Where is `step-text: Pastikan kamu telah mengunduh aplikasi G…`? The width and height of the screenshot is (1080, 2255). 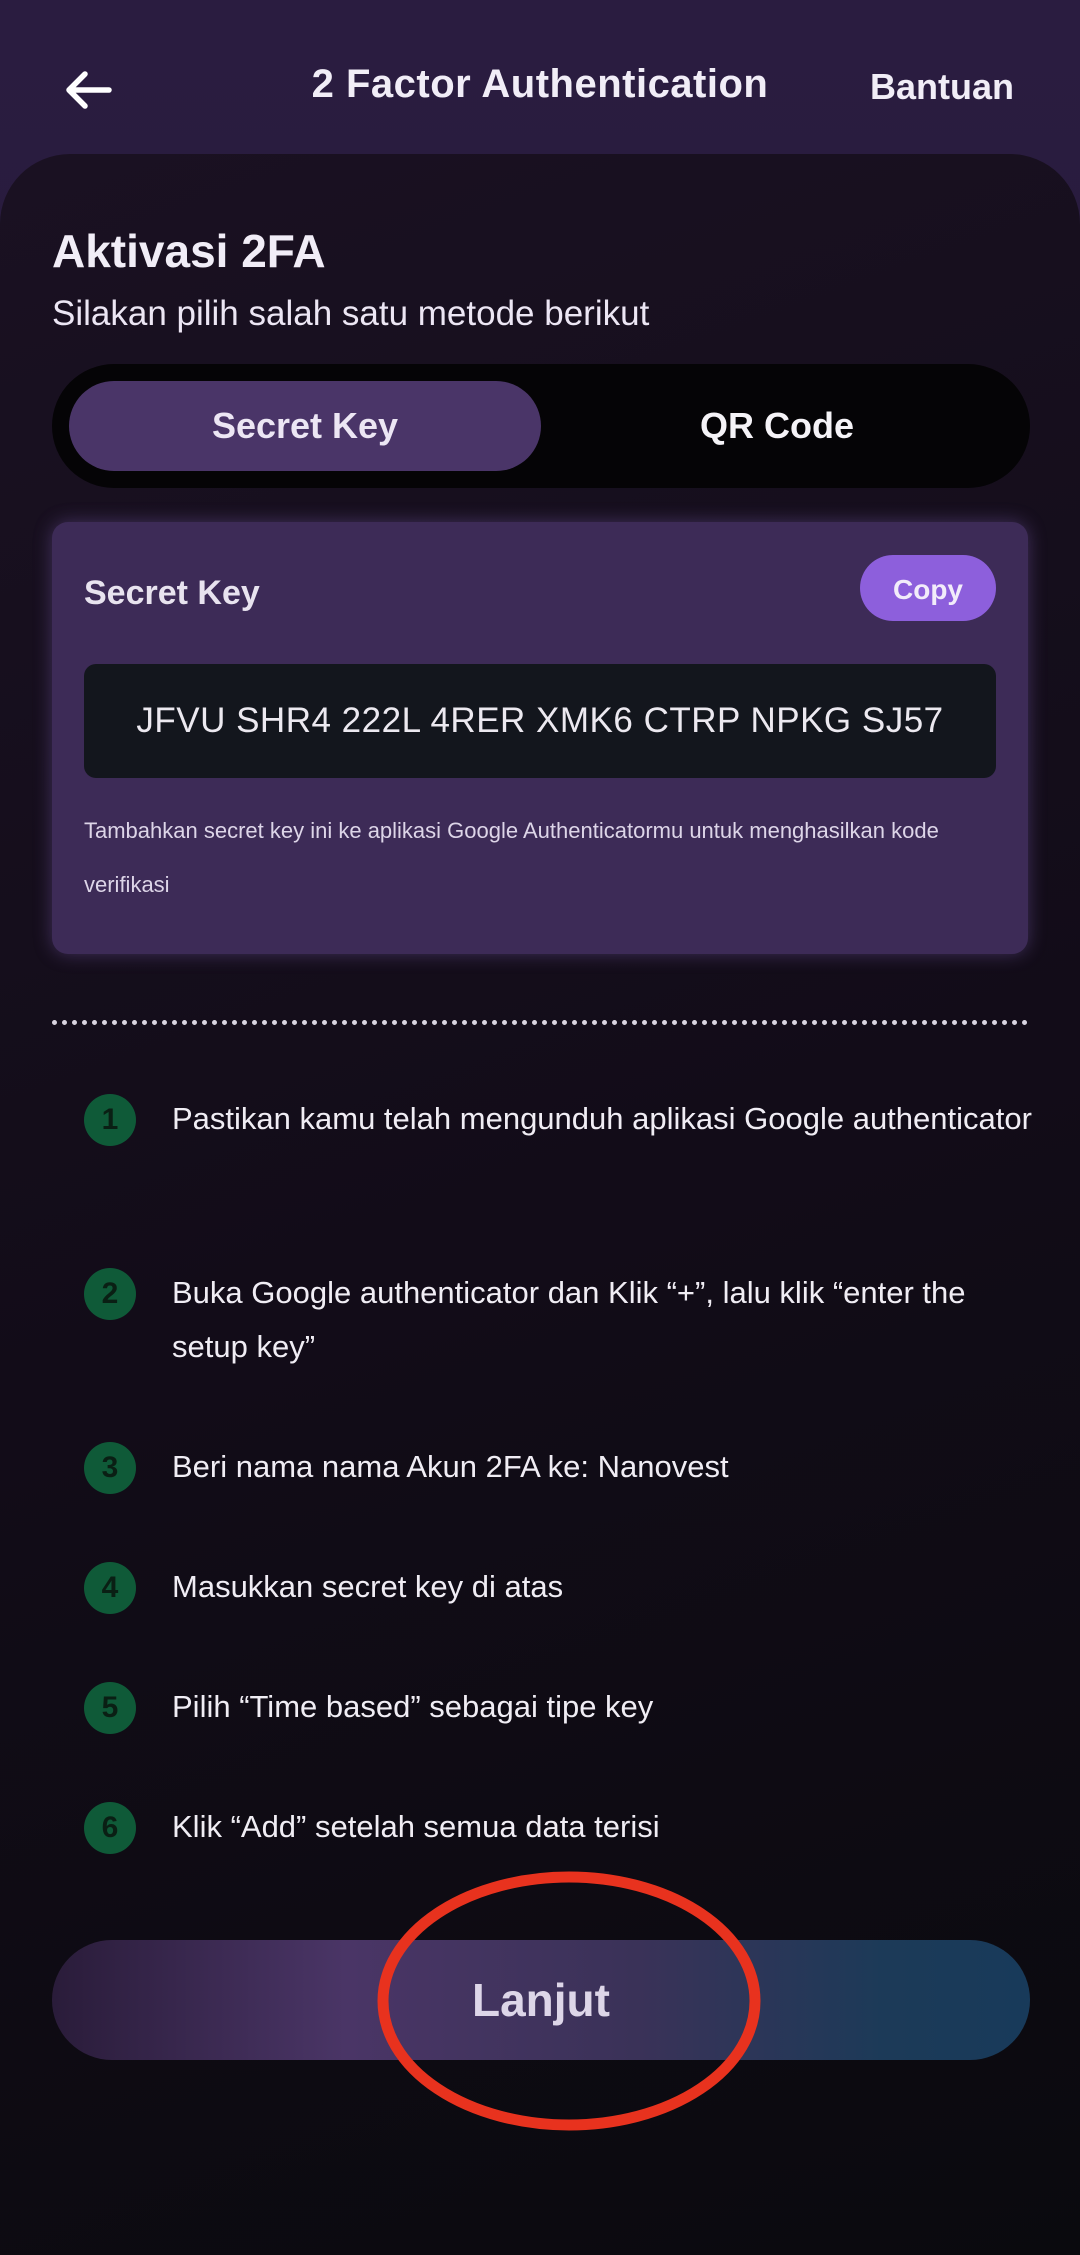
step-text: Pastikan kamu telah mengunduh aplikasi G… is located at coordinates (602, 1118).